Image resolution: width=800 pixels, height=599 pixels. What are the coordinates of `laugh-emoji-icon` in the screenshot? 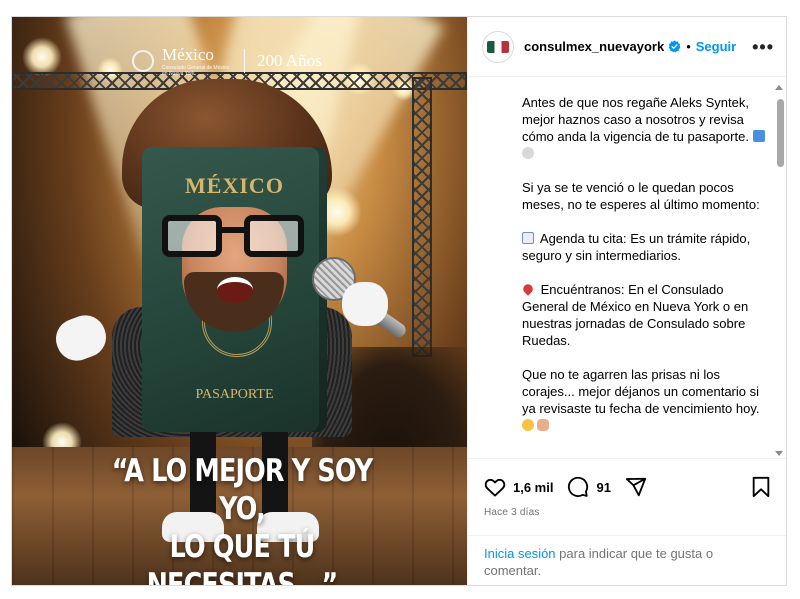 It's located at (528, 425).